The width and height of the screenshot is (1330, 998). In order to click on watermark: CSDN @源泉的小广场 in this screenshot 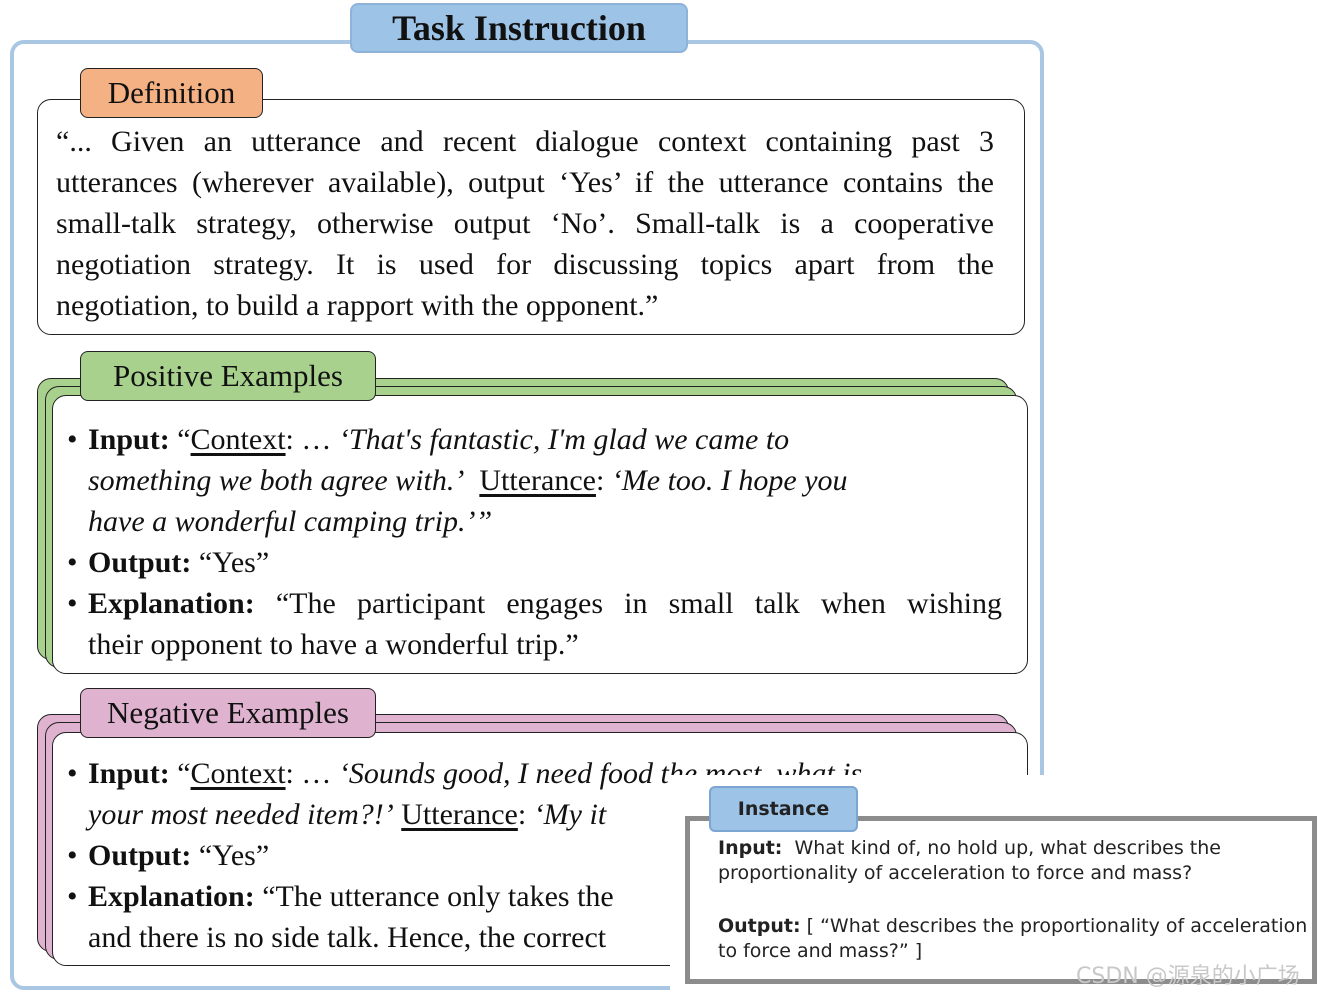, I will do `click(1188, 976)`.